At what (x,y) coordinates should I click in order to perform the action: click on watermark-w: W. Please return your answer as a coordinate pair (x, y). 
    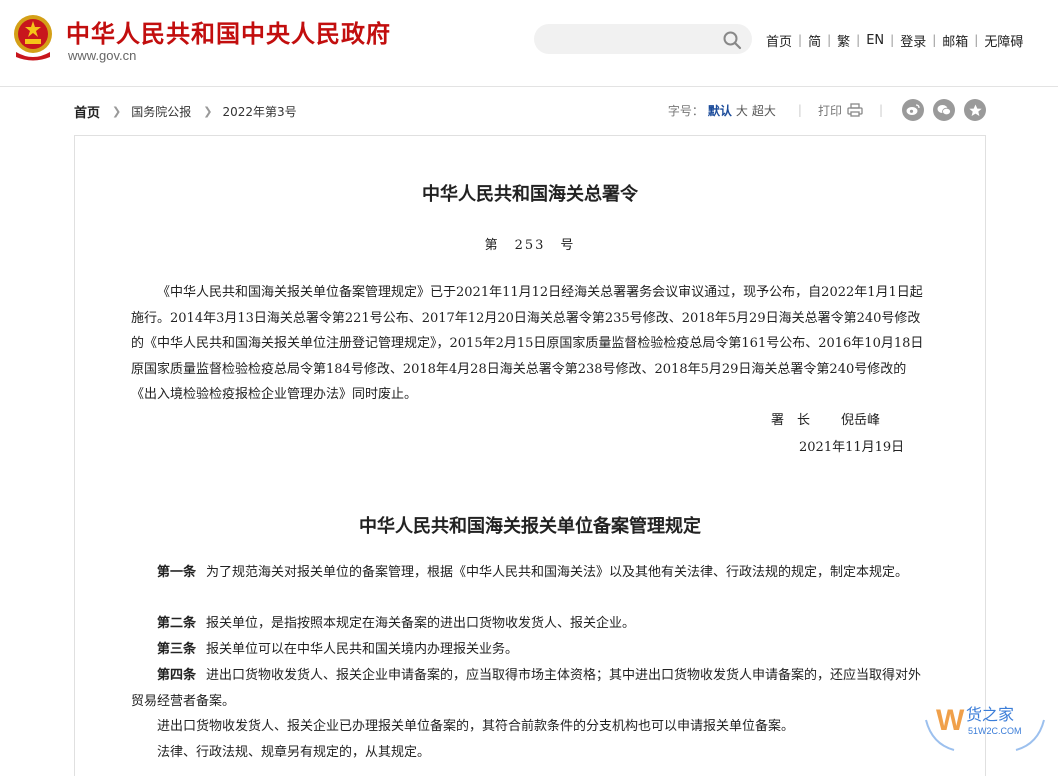
    Looking at the image, I should click on (950, 720).